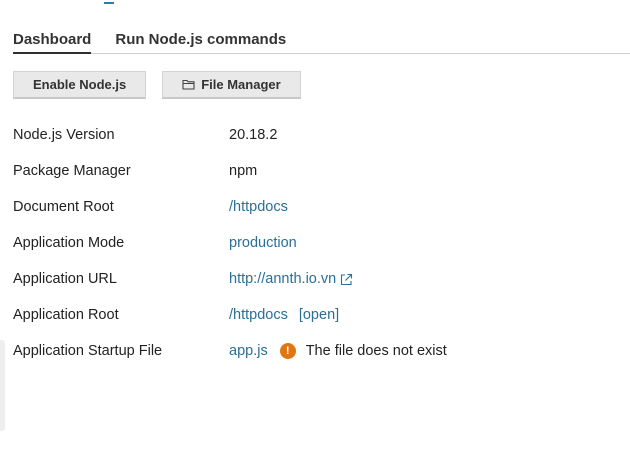 The width and height of the screenshot is (630, 468). What do you see at coordinates (109, 2) in the screenshot?
I see `top-link-fragment` at bounding box center [109, 2].